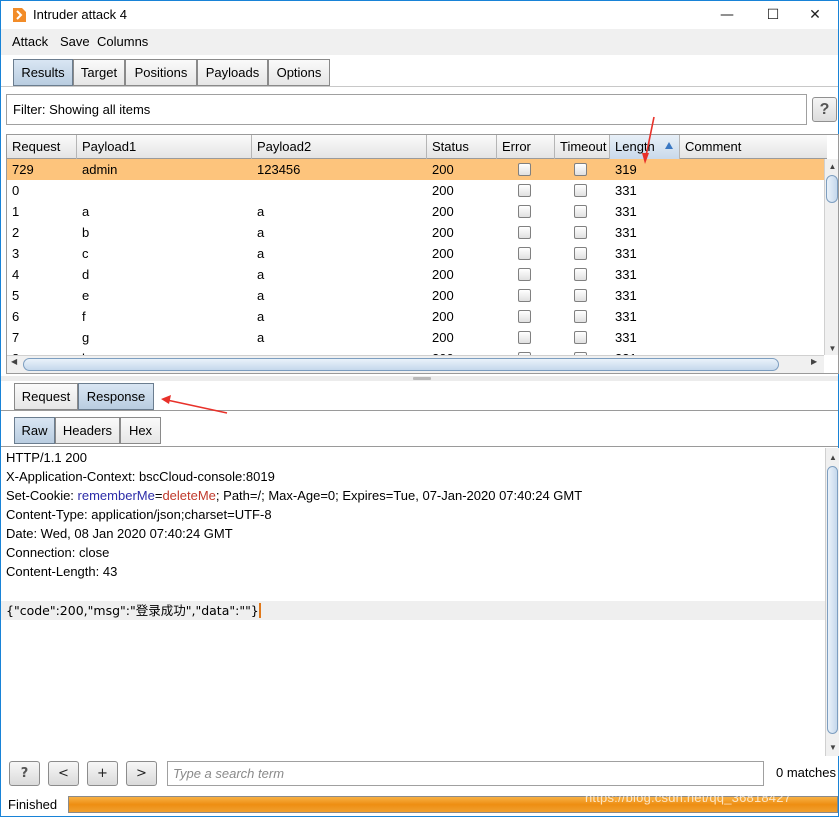  Describe the element at coordinates (417, 211) in the screenshot. I see `table-row: 1 a a 200 331` at that location.